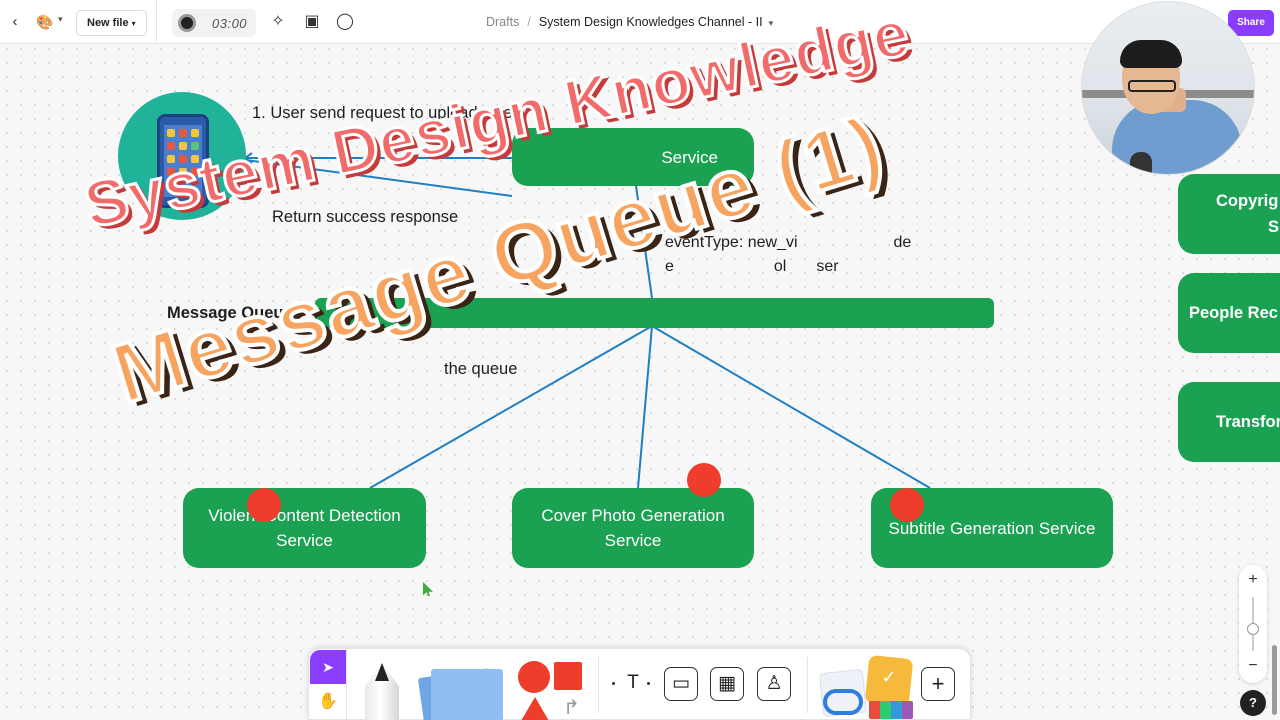 Image resolution: width=1280 pixels, height=720 pixels. I want to click on zoom-slider-handle, so click(1253, 629).